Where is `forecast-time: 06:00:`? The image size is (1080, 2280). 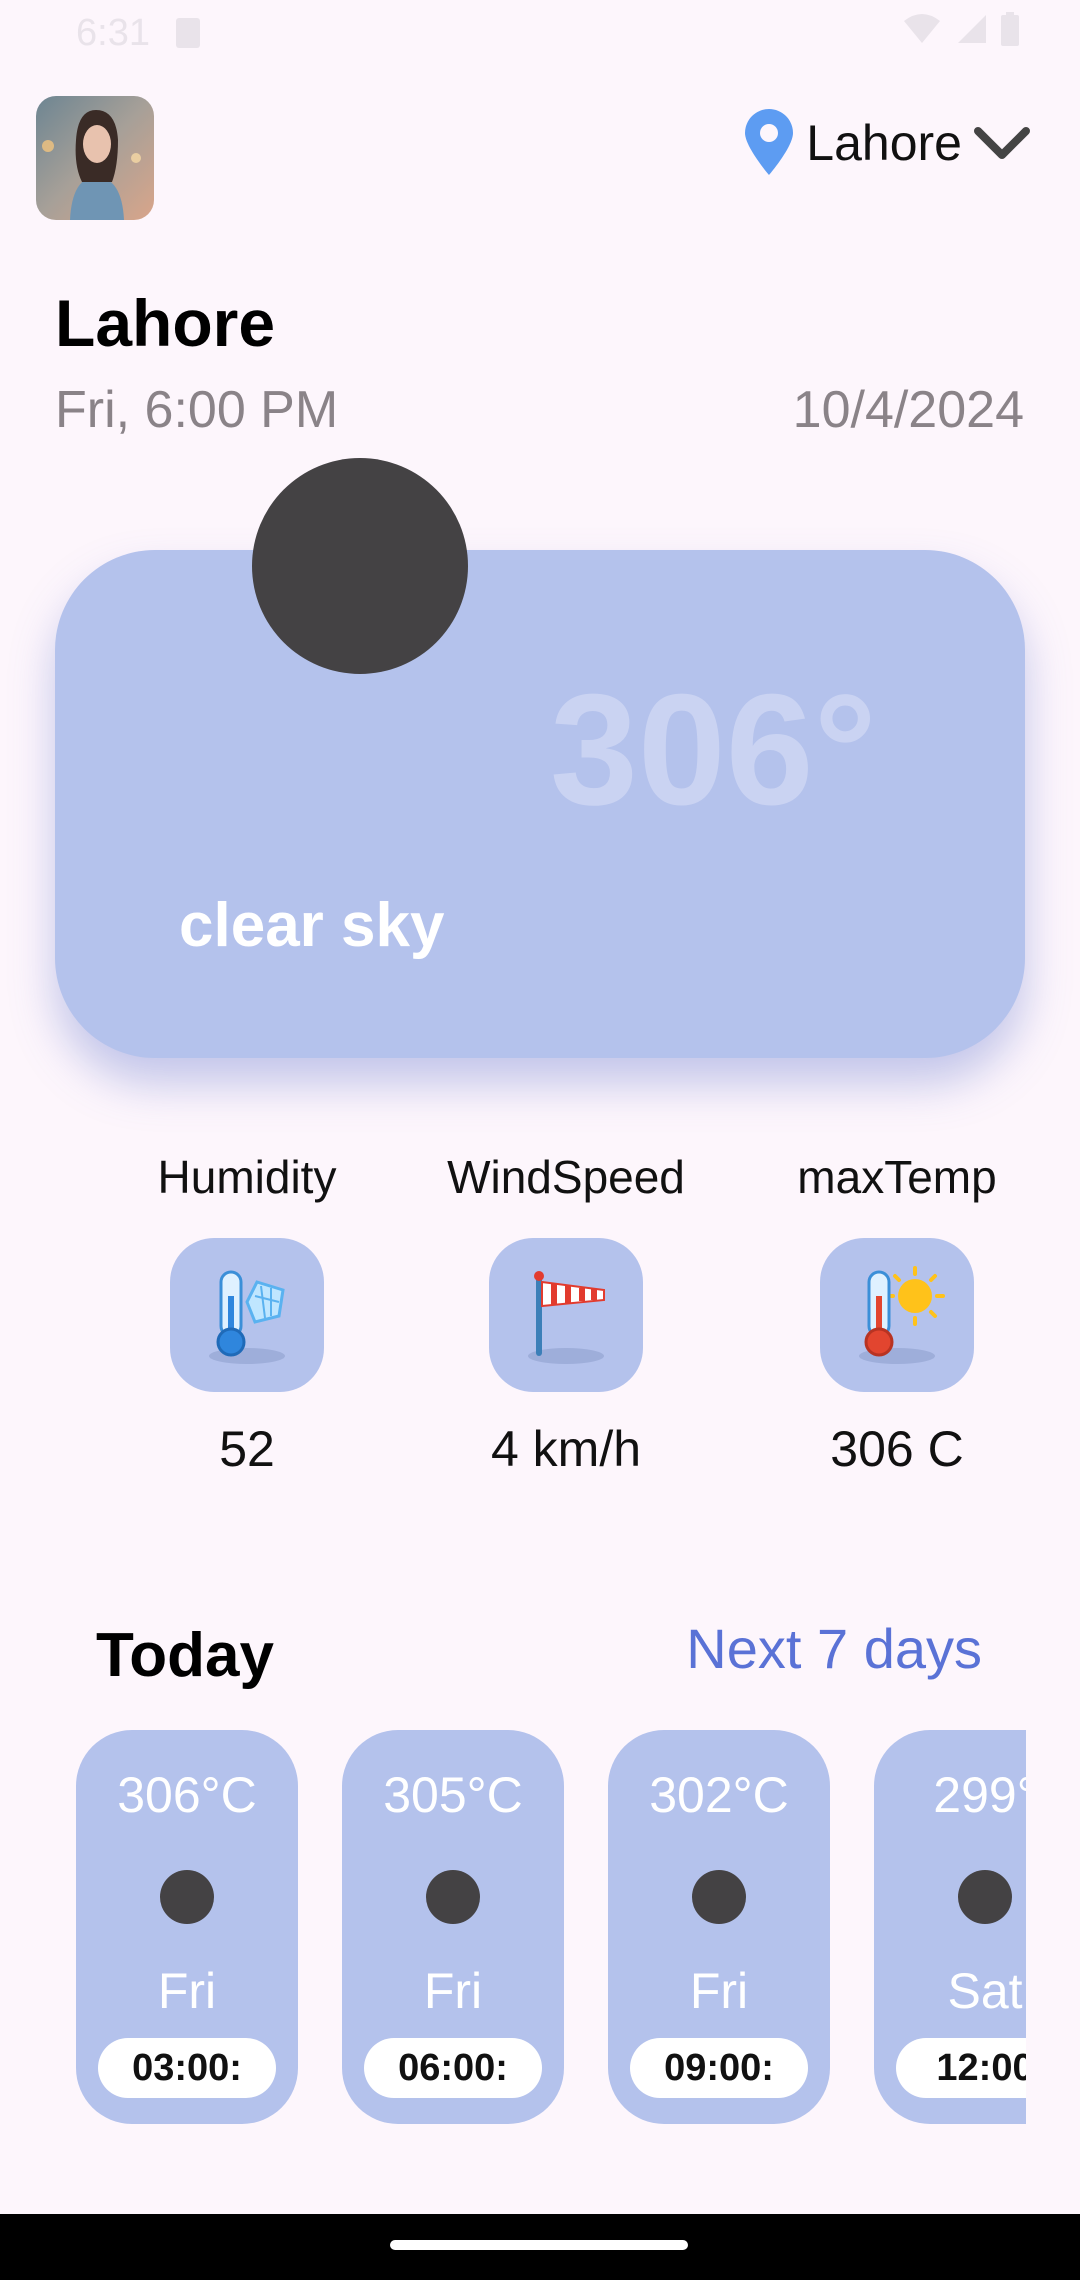 forecast-time: 06:00: is located at coordinates (453, 2068).